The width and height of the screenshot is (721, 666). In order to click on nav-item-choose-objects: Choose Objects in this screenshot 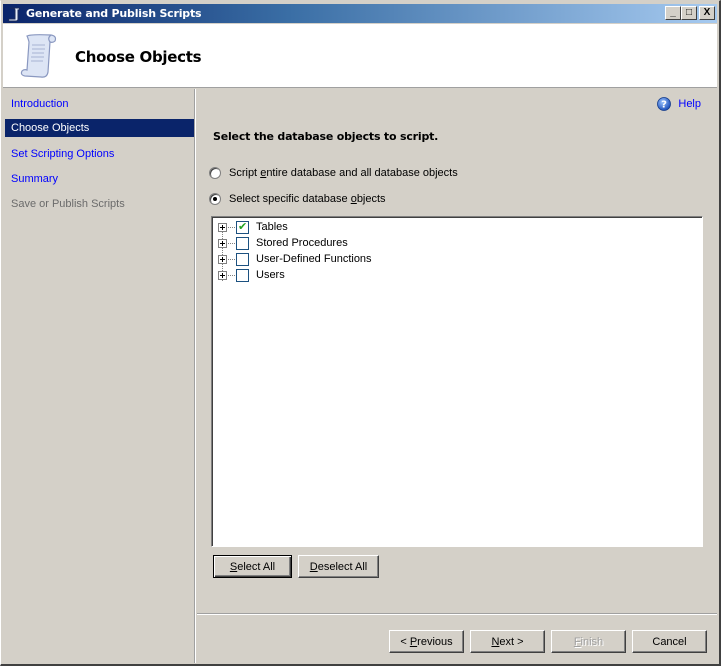, I will do `click(99, 128)`.